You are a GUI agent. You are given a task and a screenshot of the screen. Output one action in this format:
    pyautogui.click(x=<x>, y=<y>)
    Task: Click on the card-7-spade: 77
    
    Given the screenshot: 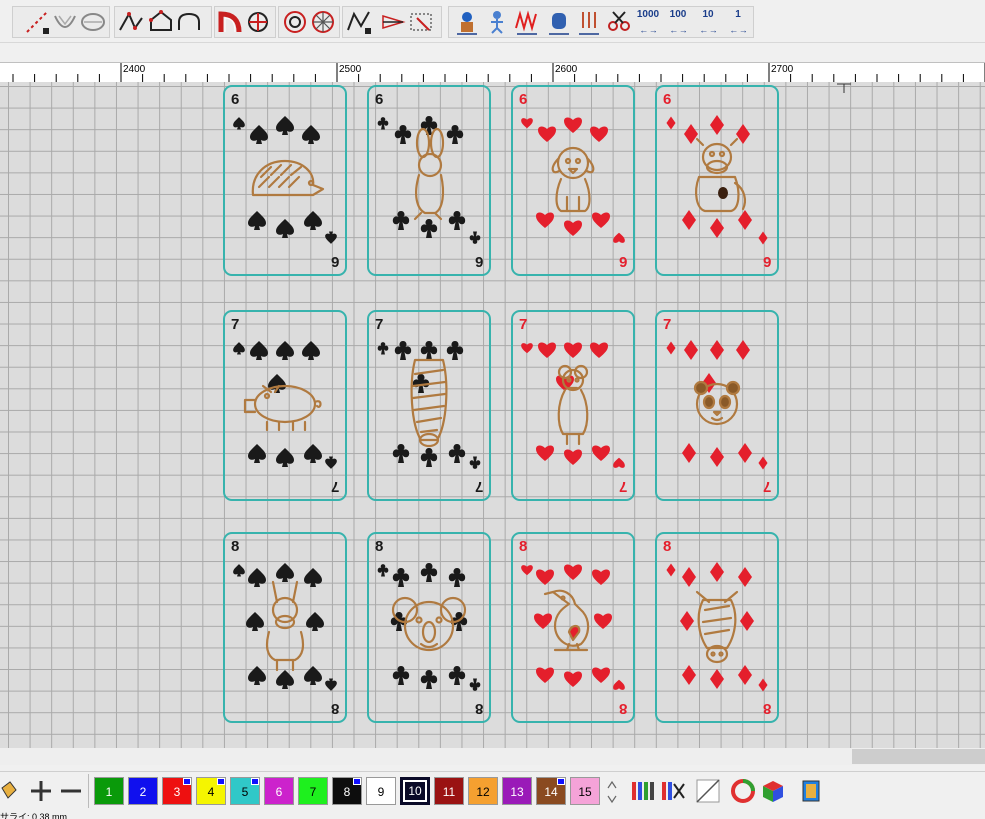 What is the action you would take?
    pyautogui.click(x=285, y=405)
    